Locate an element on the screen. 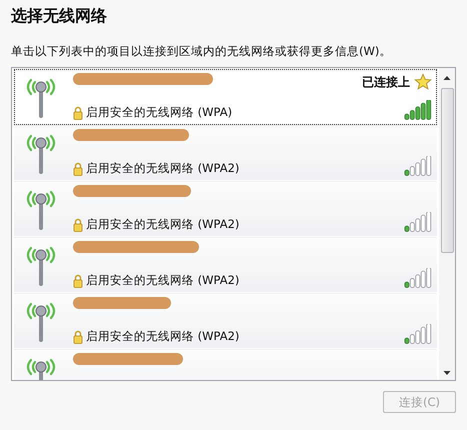 The height and width of the screenshot is (430, 467). star-icon is located at coordinates (423, 82).